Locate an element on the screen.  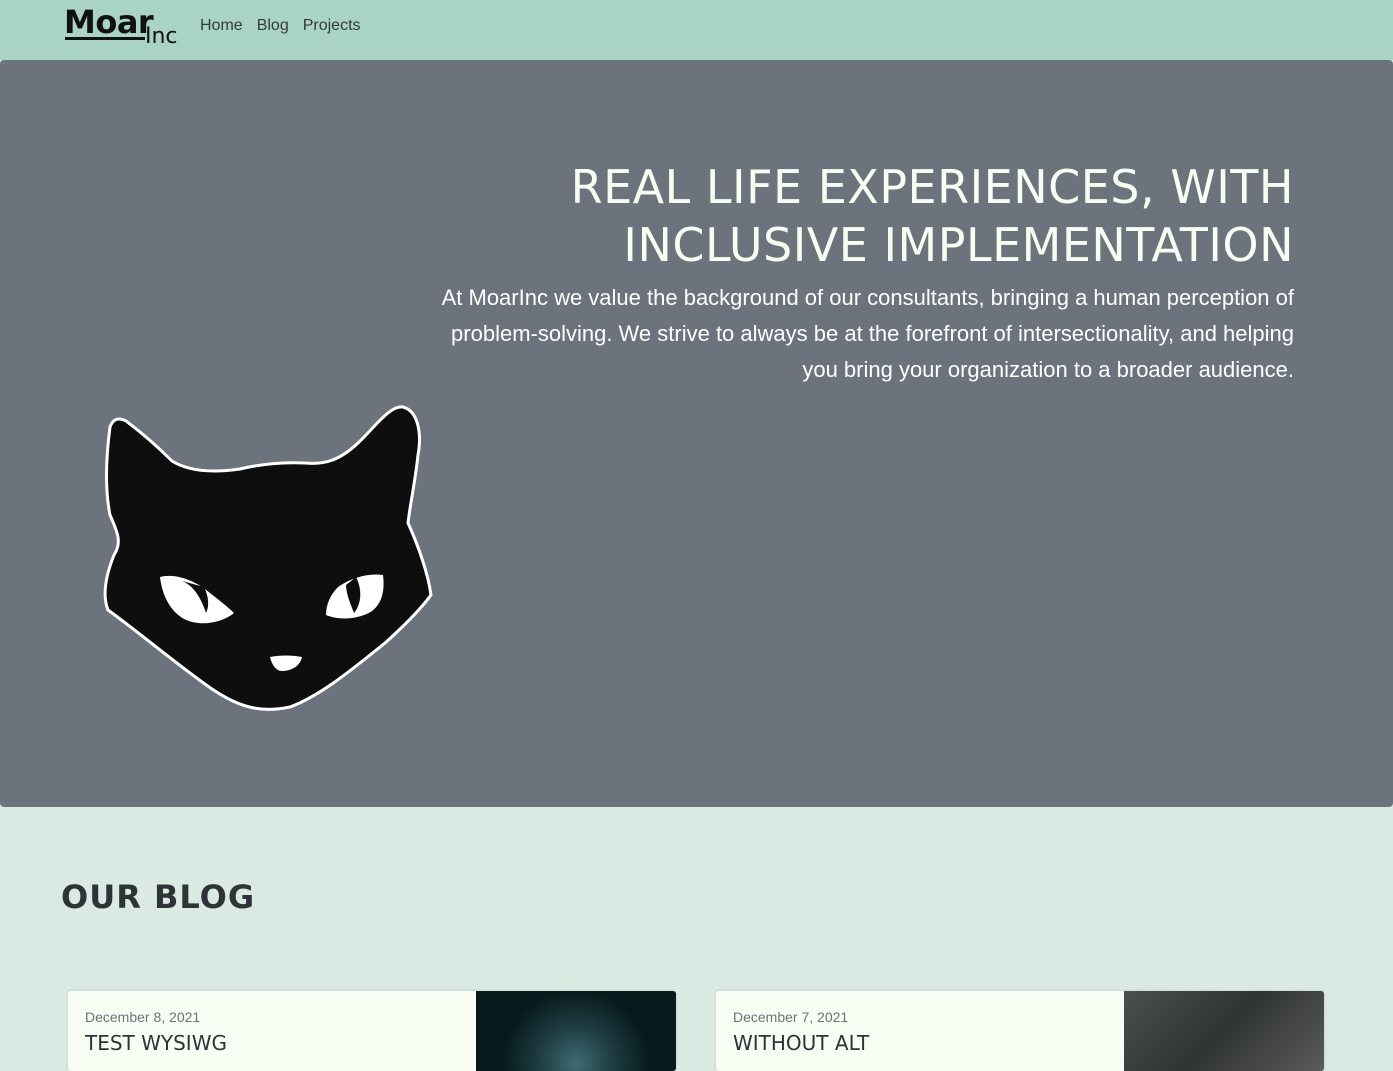
logo-sub-text: Inc is located at coordinates (161, 36).